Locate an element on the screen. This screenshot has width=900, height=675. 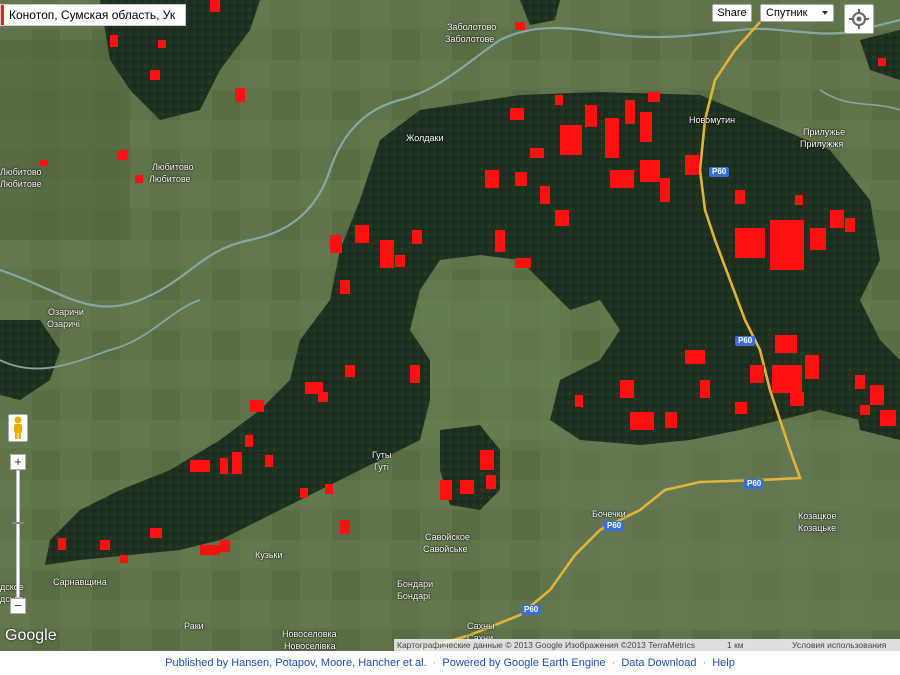
place-label: Прилужье is located at coordinates (824, 132).